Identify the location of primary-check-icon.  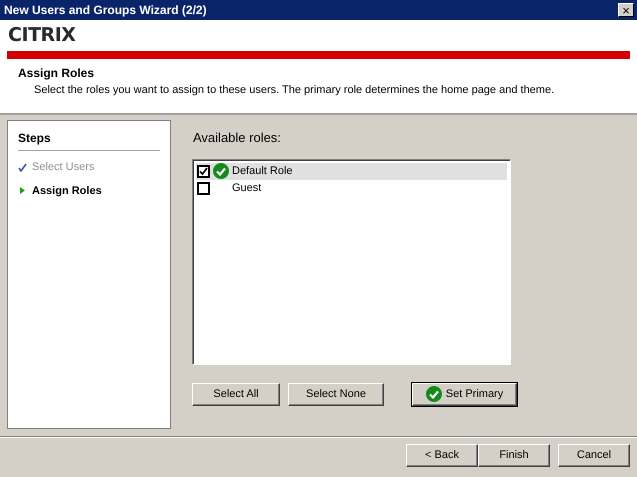
(434, 394).